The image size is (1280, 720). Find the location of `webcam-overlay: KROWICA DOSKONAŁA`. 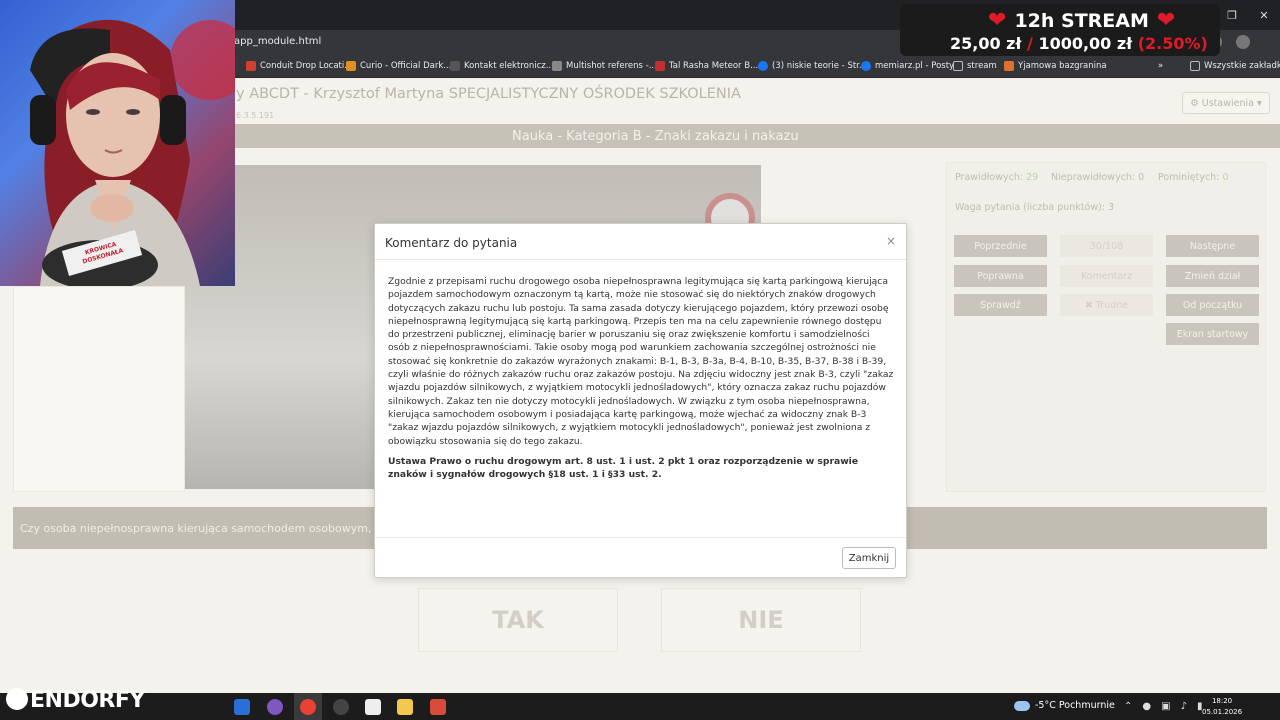

webcam-overlay: KROWICA DOSKONAŁA is located at coordinates (117, 143).